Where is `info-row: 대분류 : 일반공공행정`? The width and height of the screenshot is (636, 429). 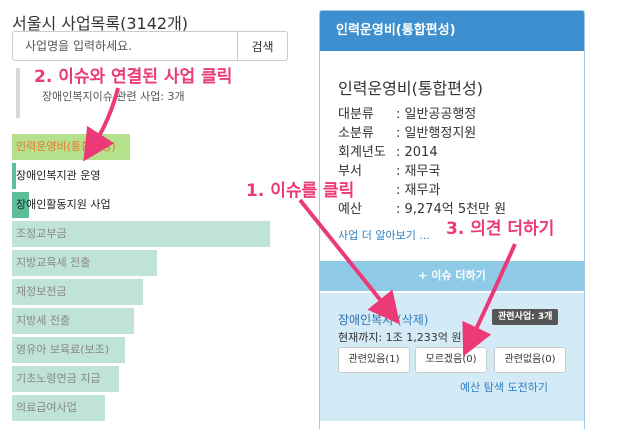 info-row: 대분류 : 일반공공행정 is located at coordinates (422, 114).